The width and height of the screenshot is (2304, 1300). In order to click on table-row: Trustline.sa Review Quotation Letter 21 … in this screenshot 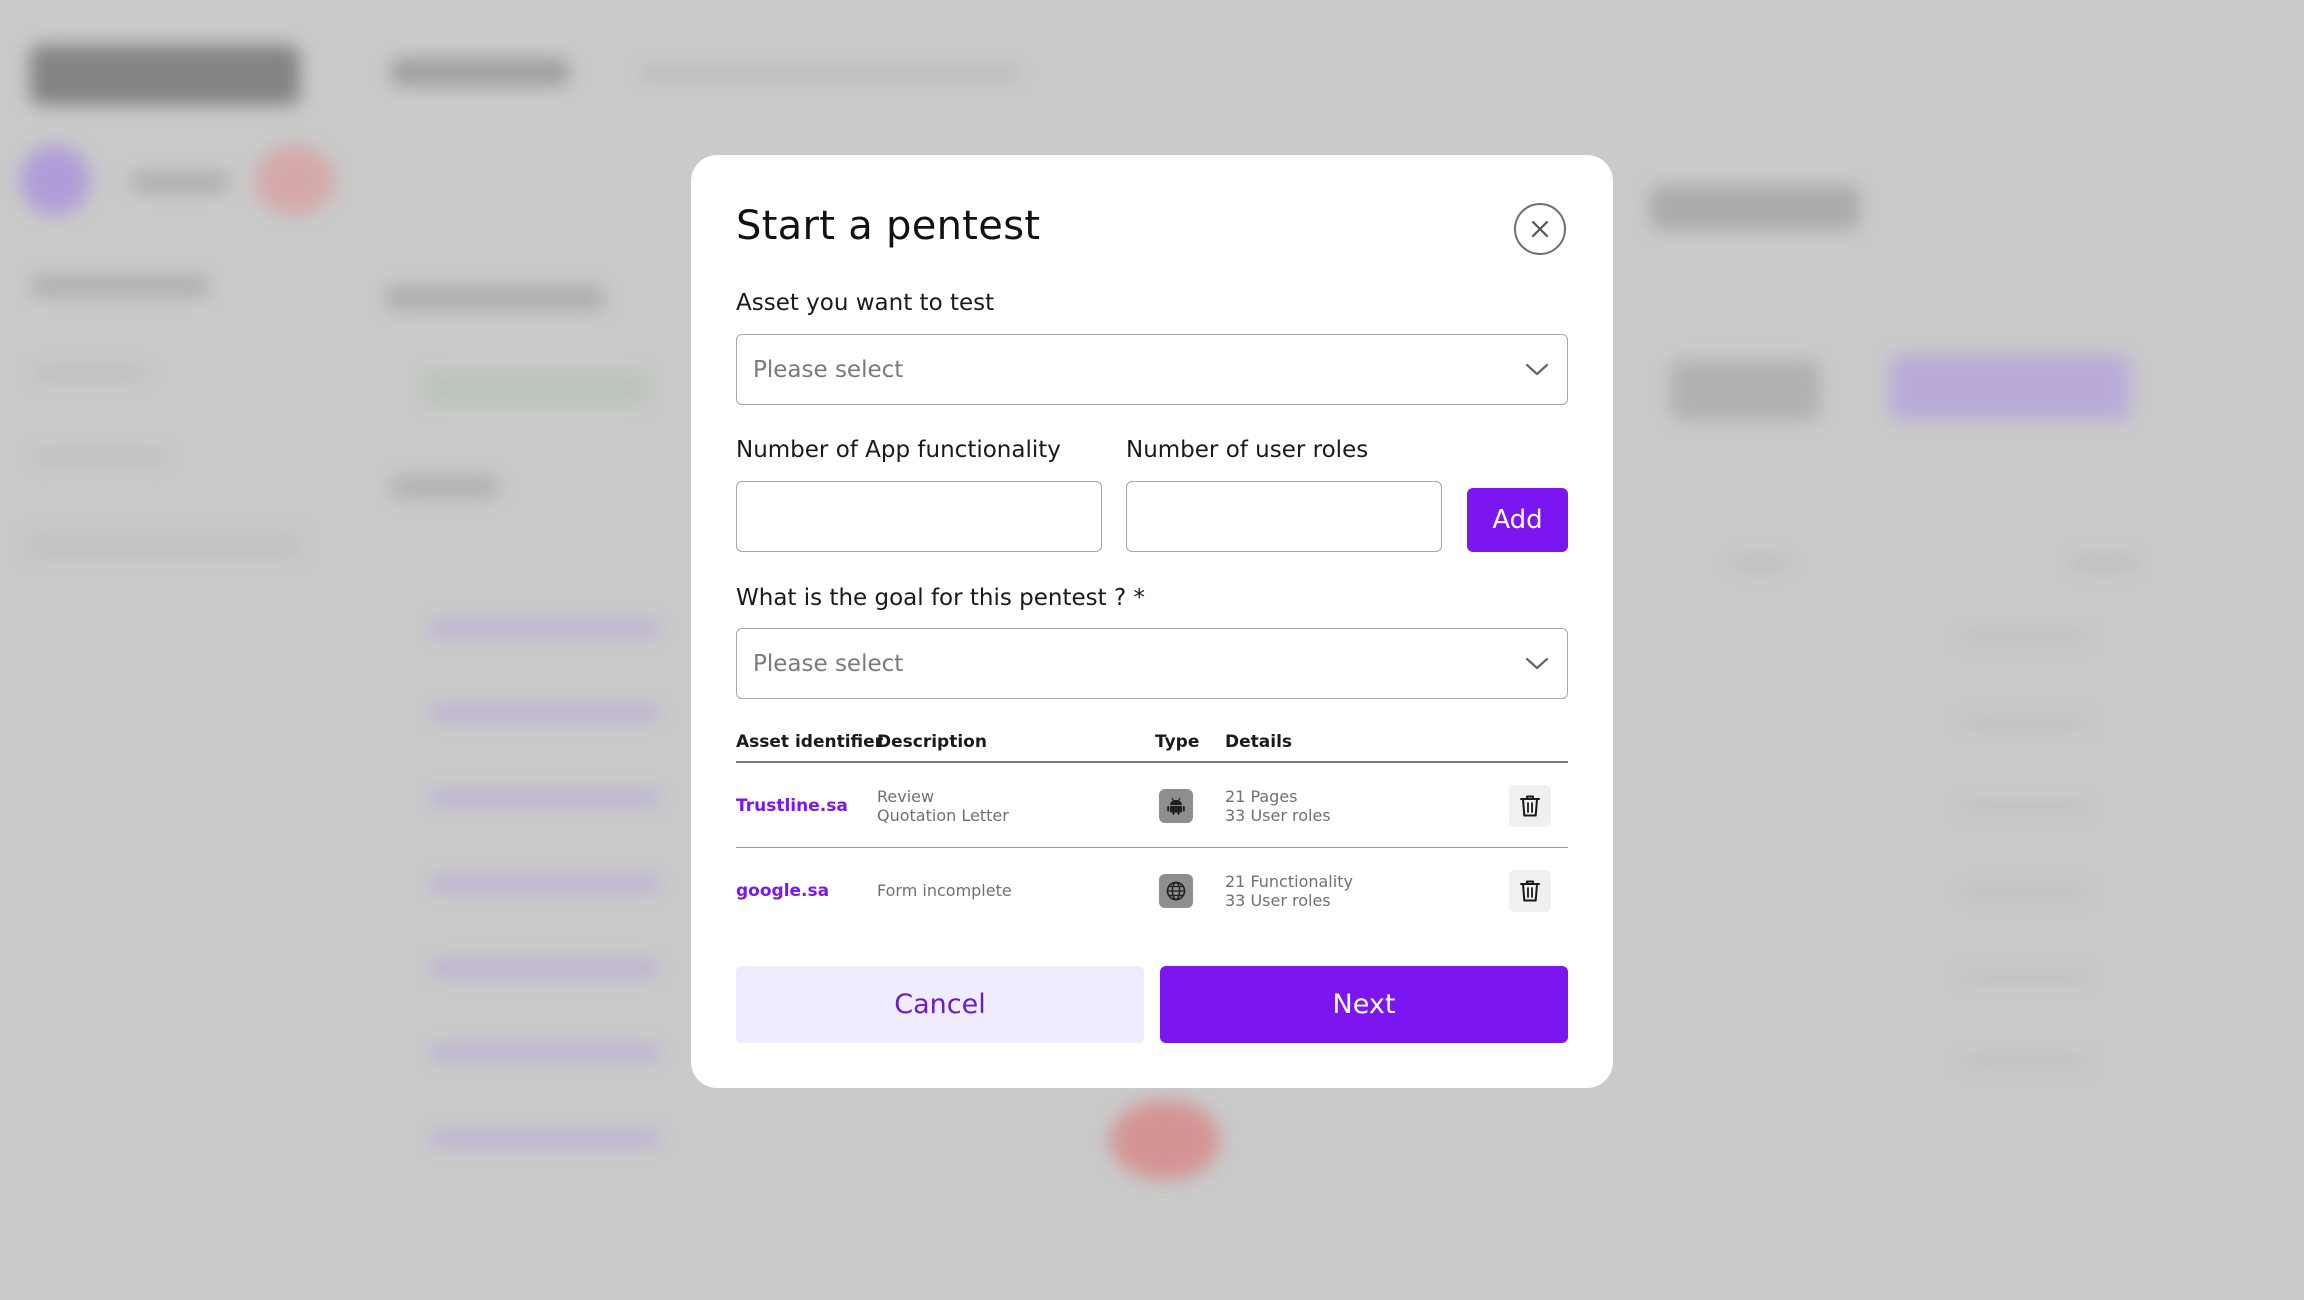, I will do `click(1152, 805)`.